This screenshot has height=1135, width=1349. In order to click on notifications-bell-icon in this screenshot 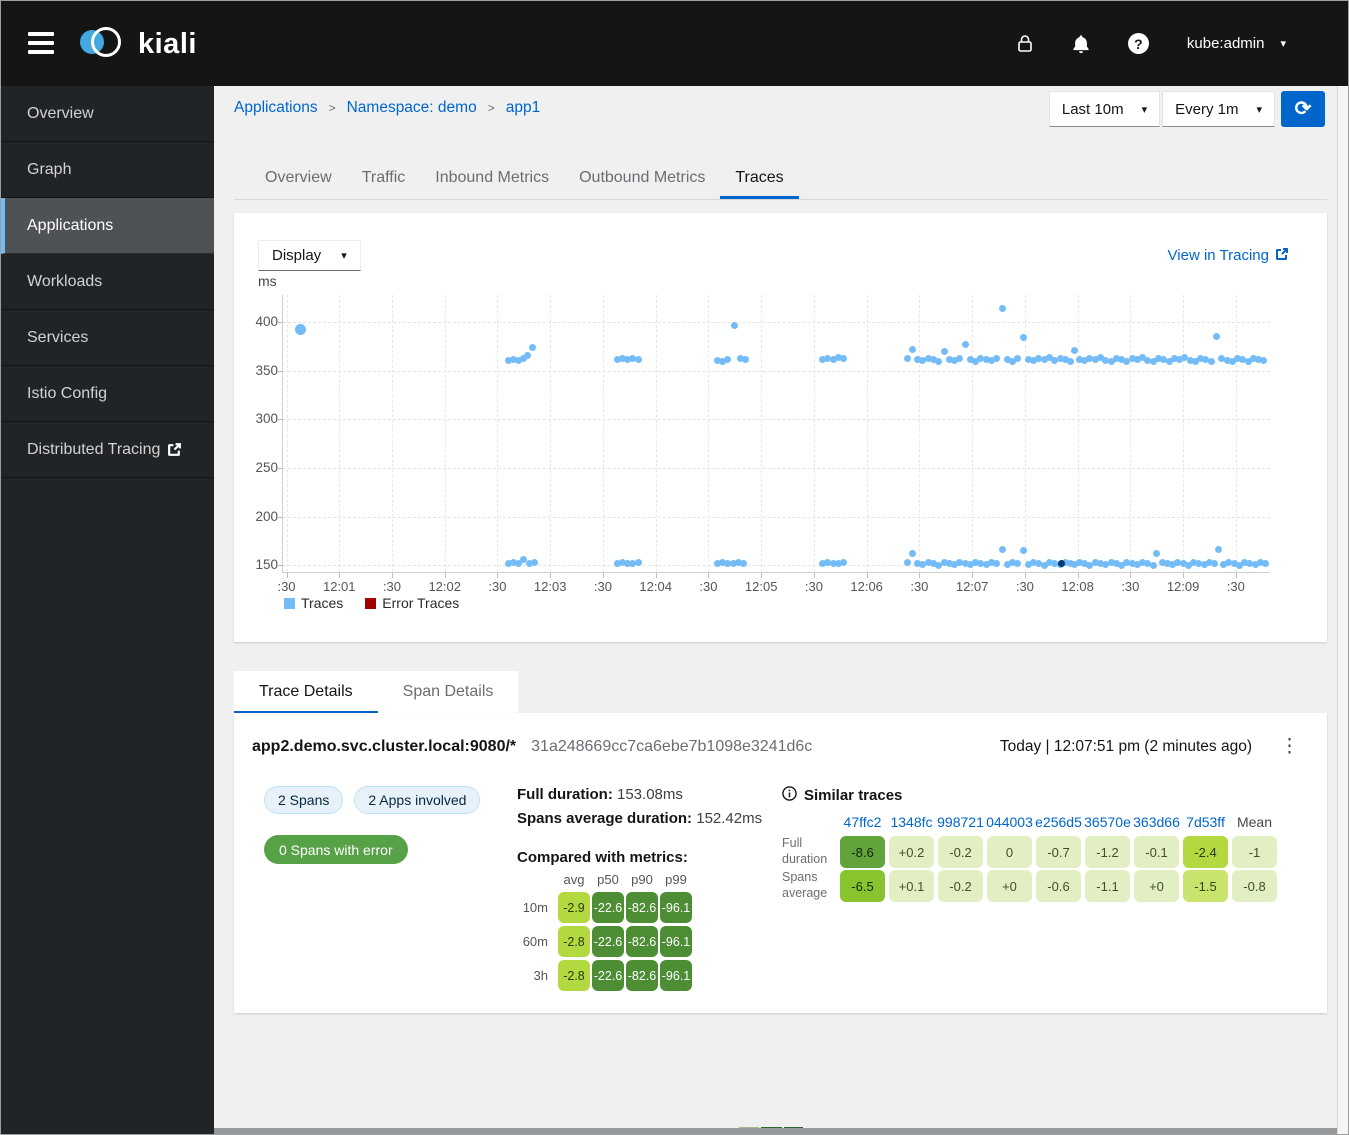, I will do `click(1081, 44)`.